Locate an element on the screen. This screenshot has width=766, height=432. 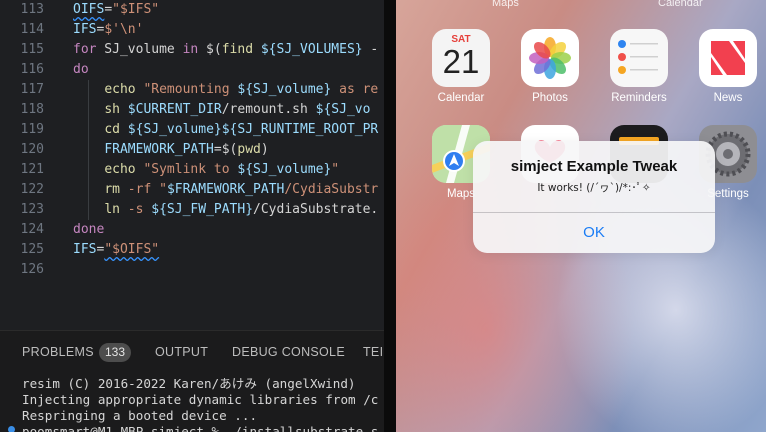
code-token: "Remounting is located at coordinates (190, 89).